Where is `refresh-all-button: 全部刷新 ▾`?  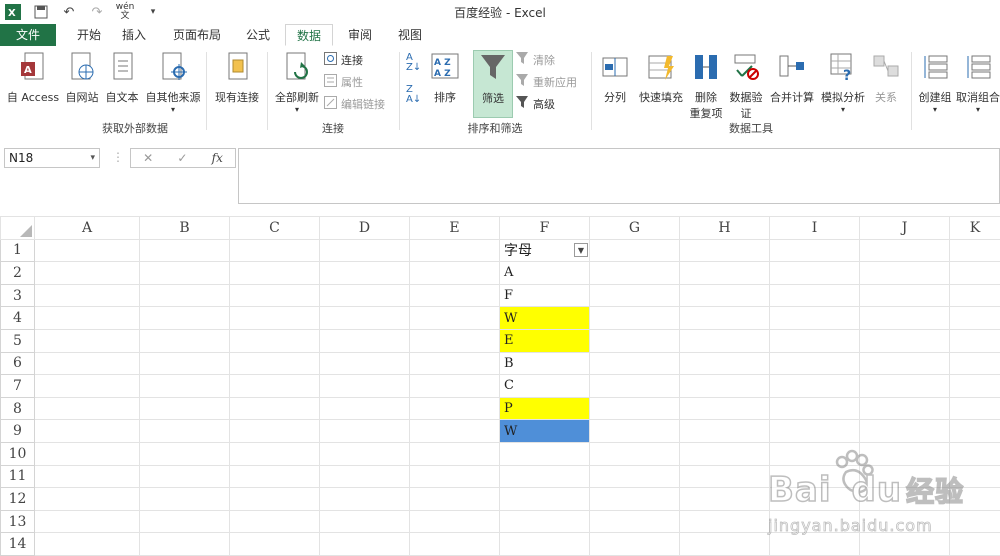
refresh-all-button: 全部刷新 ▾ is located at coordinates (297, 83).